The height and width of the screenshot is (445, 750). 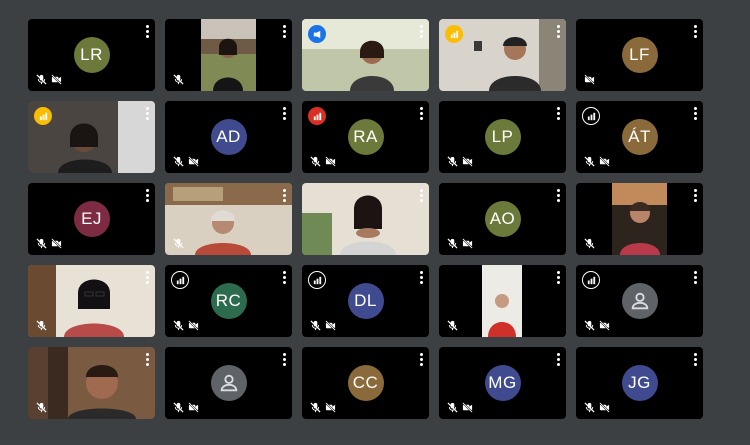 I want to click on participant-tile: AO, so click(x=502, y=219).